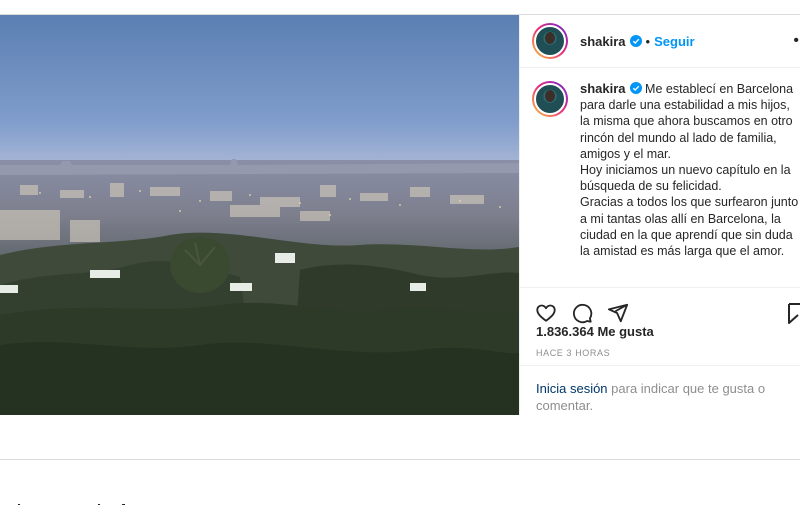 The width and height of the screenshot is (800, 505). Describe the element at coordinates (618, 313) in the screenshot. I see `share-icon` at that location.